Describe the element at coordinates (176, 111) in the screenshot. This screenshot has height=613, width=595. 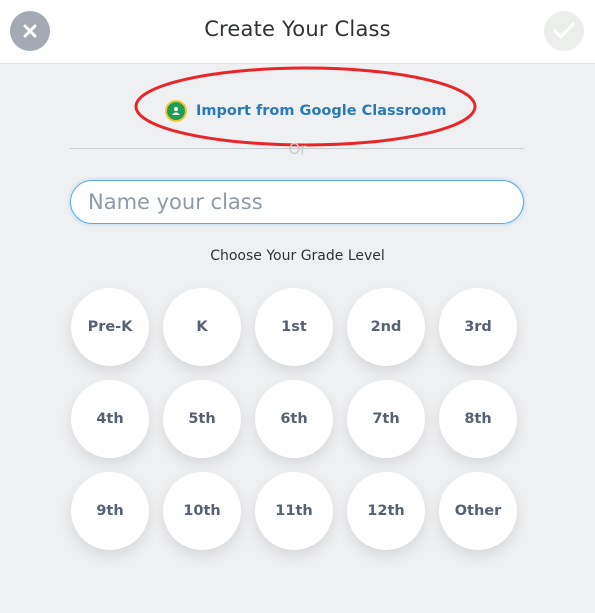
I see `google-classroom-icon` at that location.